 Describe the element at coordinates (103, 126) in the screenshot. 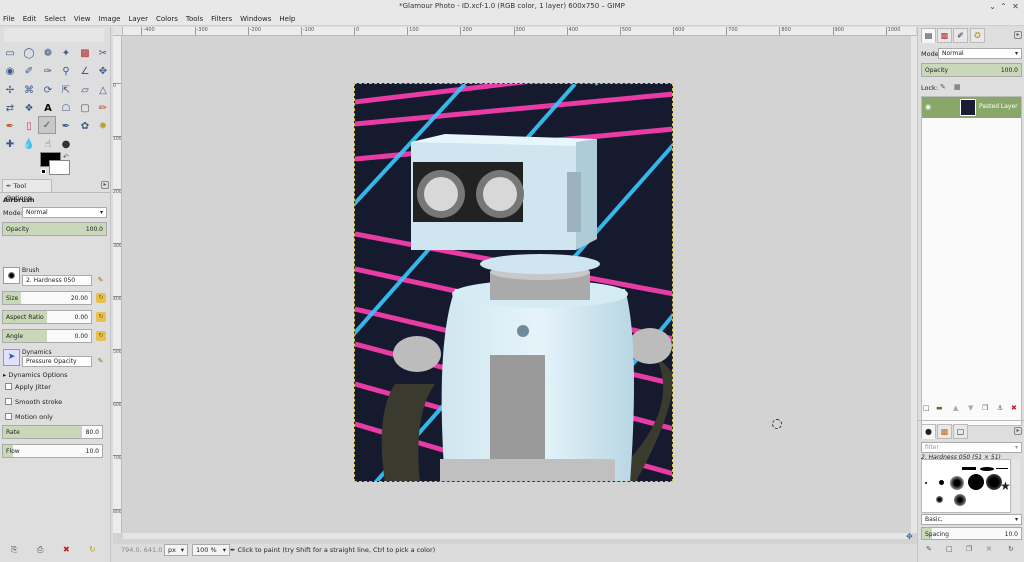

I see `clone-icon: ✸` at that location.